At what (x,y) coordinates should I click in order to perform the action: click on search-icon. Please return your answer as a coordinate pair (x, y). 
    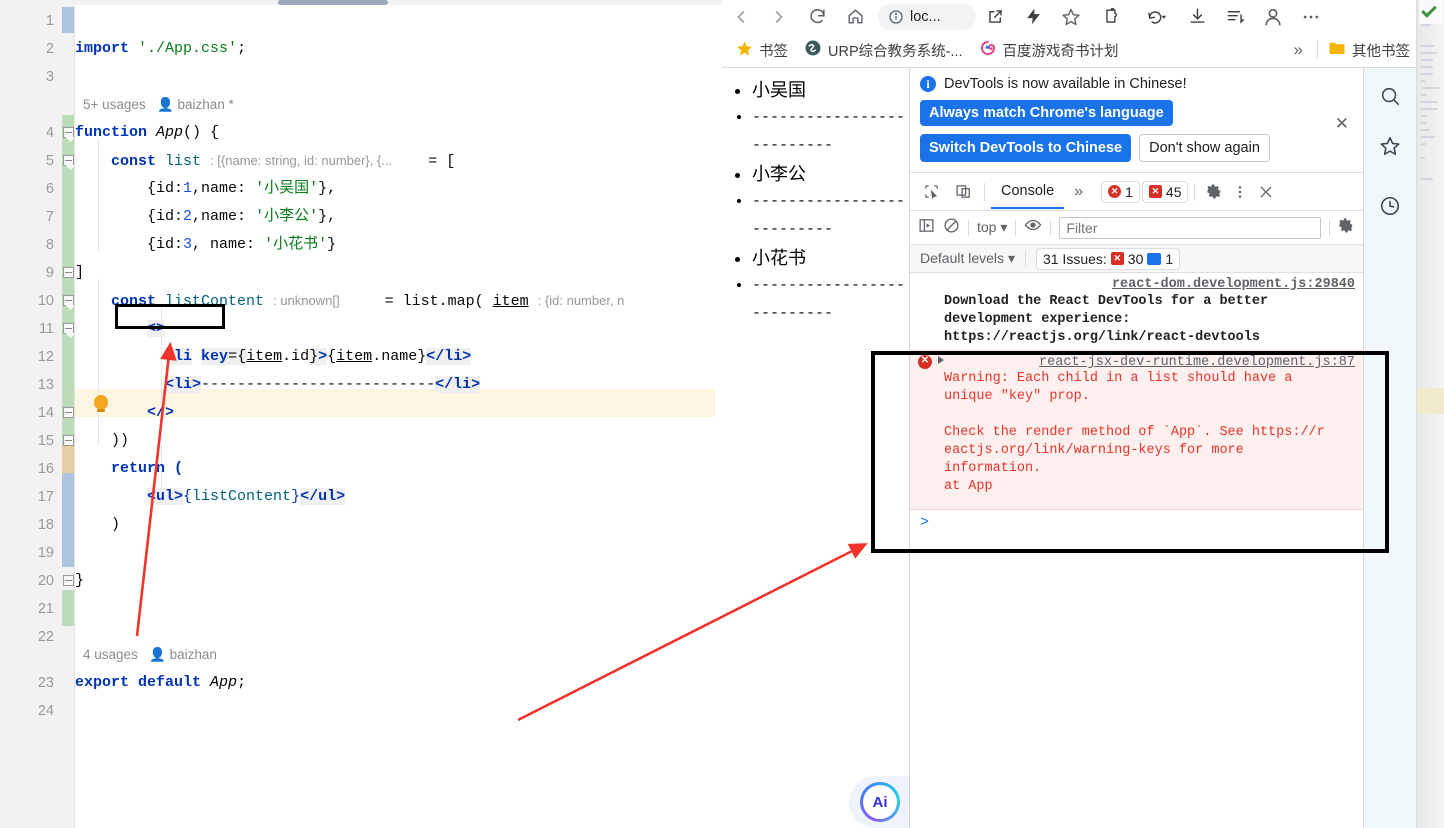
    Looking at the image, I should click on (1390, 96).